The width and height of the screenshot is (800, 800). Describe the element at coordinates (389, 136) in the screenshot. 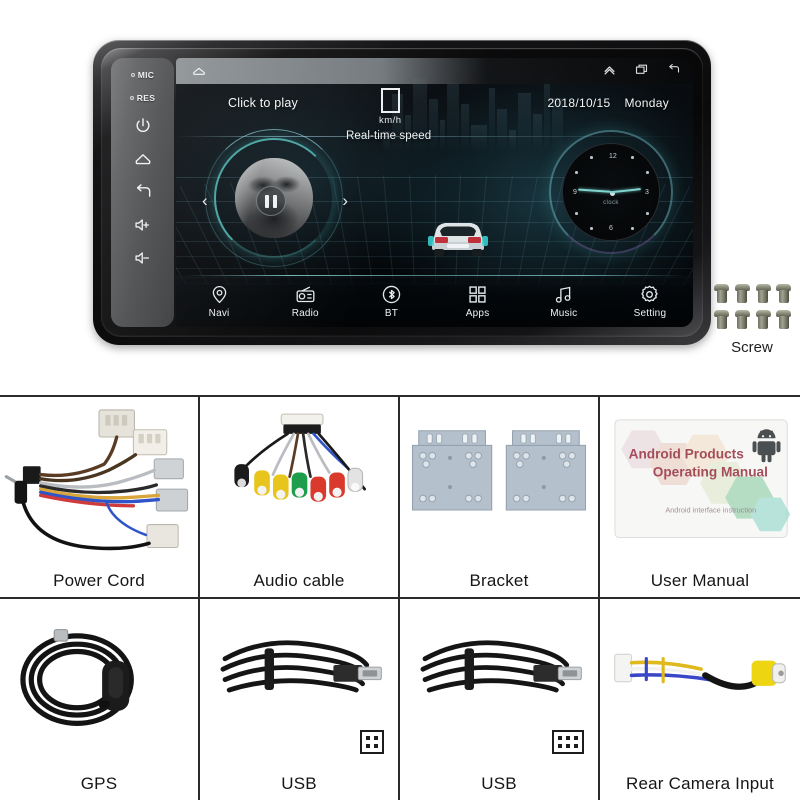

I see `real-time-speed-label: Real-time speed` at that location.